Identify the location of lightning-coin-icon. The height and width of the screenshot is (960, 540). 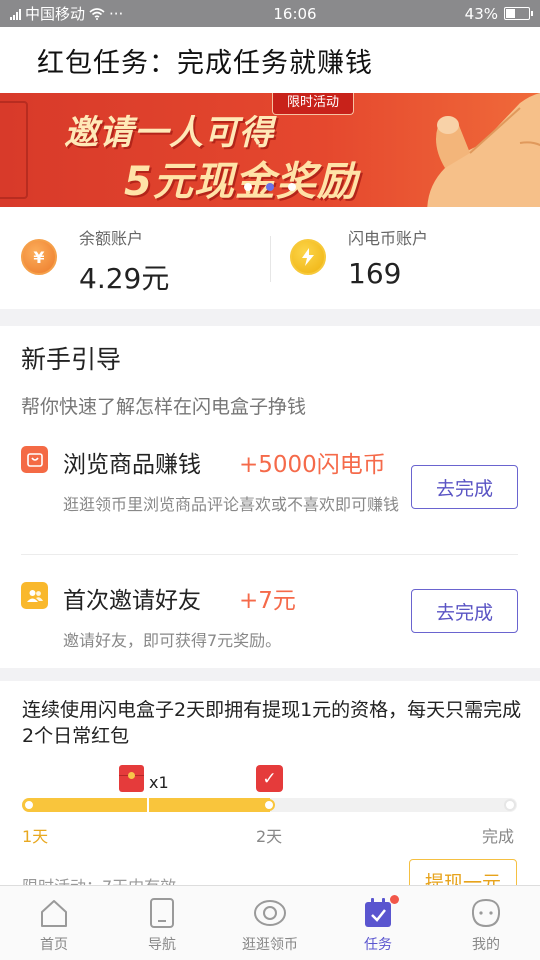
(308, 257).